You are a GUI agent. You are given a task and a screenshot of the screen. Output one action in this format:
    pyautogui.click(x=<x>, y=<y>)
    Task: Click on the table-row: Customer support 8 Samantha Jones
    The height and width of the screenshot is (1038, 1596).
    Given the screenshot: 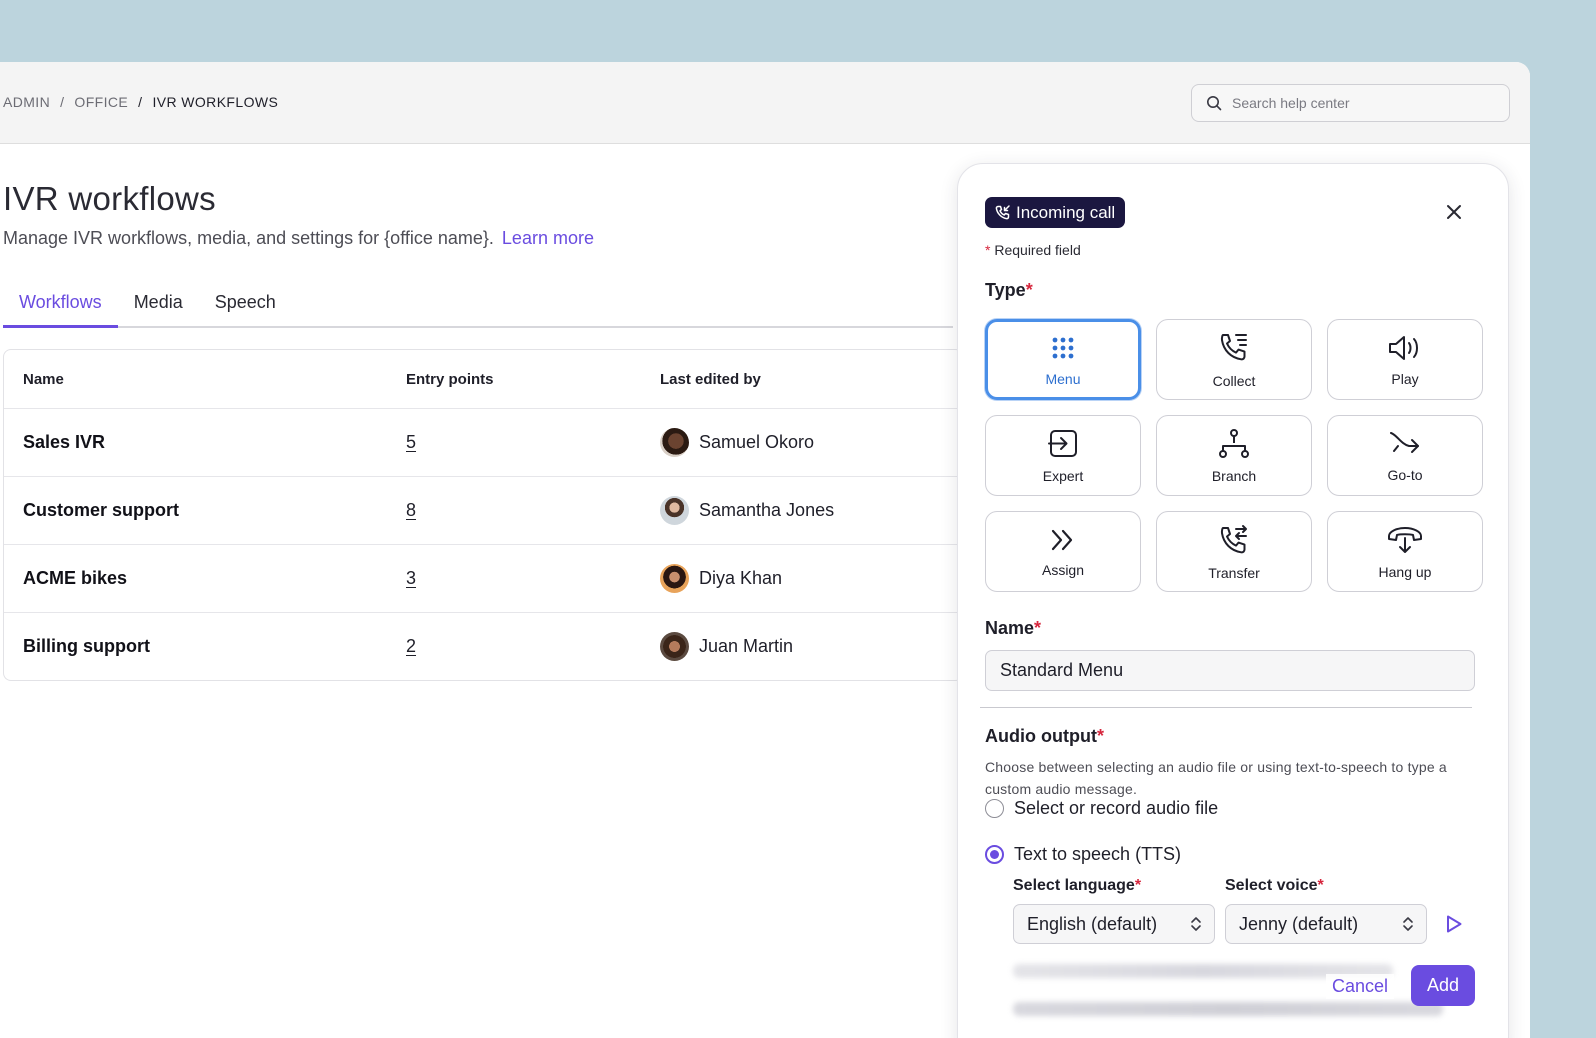 What is the action you would take?
    pyautogui.click(x=483, y=510)
    